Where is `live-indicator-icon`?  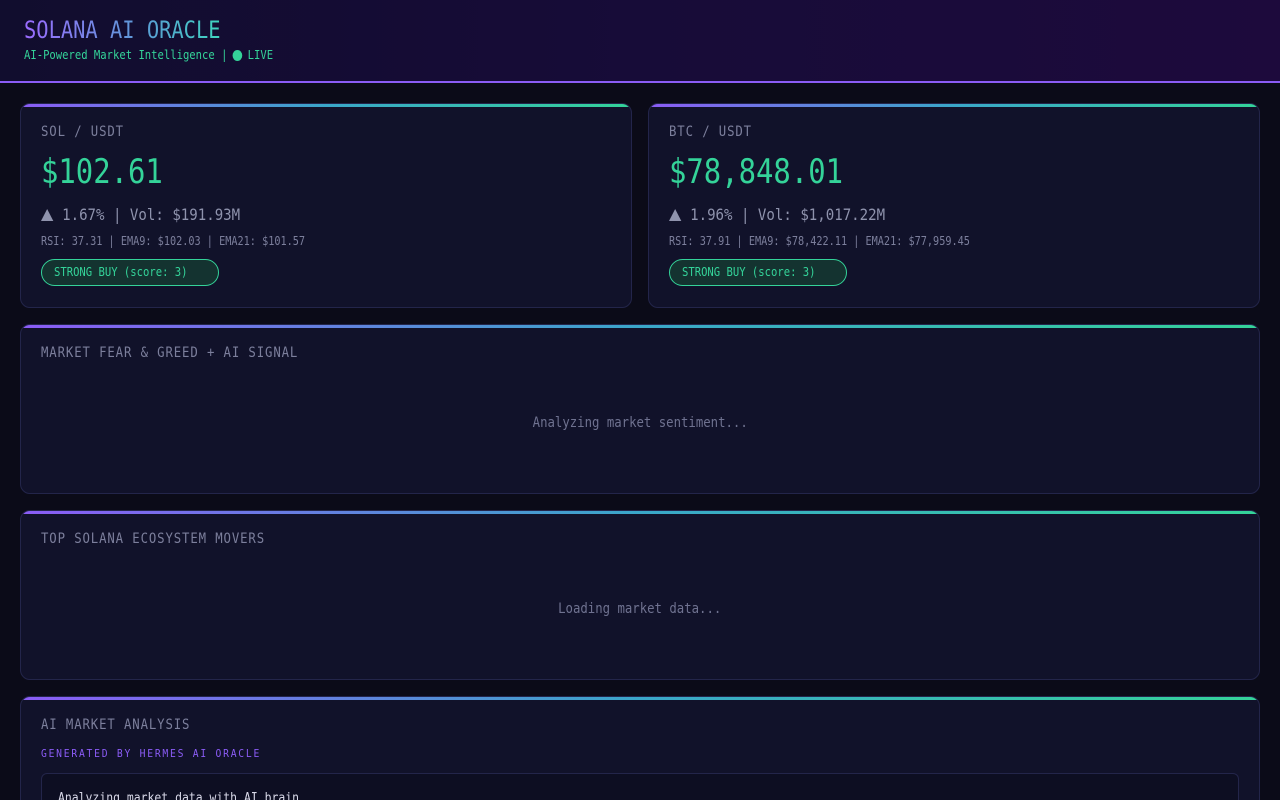
live-indicator-icon is located at coordinates (237, 55).